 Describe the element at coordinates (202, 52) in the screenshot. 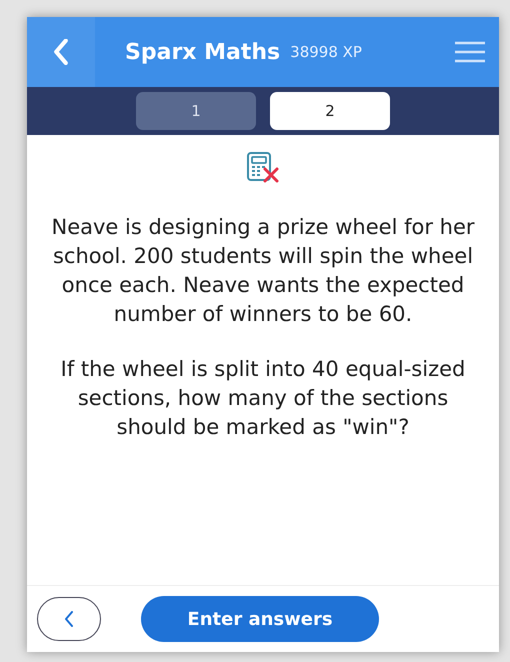

I see `app-title: Sparx Maths` at that location.